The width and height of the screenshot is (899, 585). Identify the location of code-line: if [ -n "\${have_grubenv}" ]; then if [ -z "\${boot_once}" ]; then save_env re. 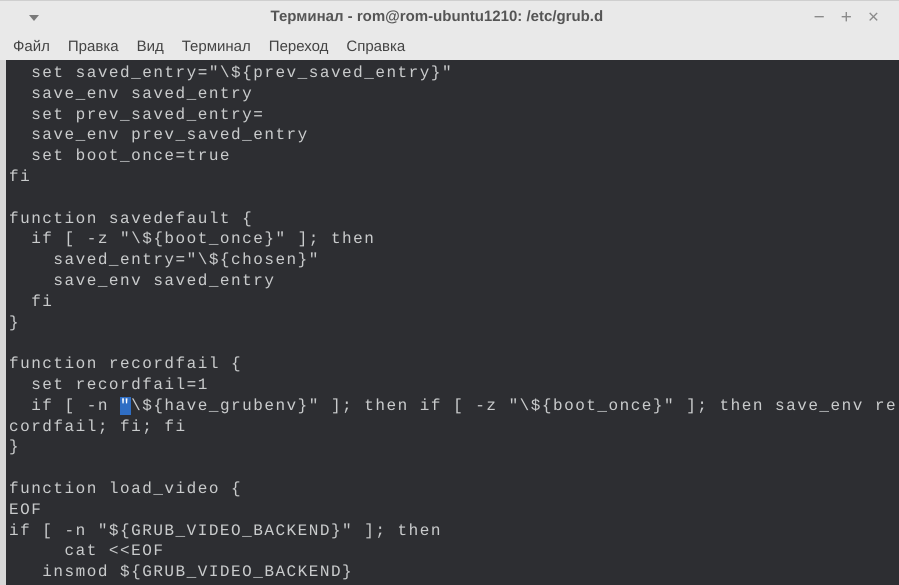
(464, 406).